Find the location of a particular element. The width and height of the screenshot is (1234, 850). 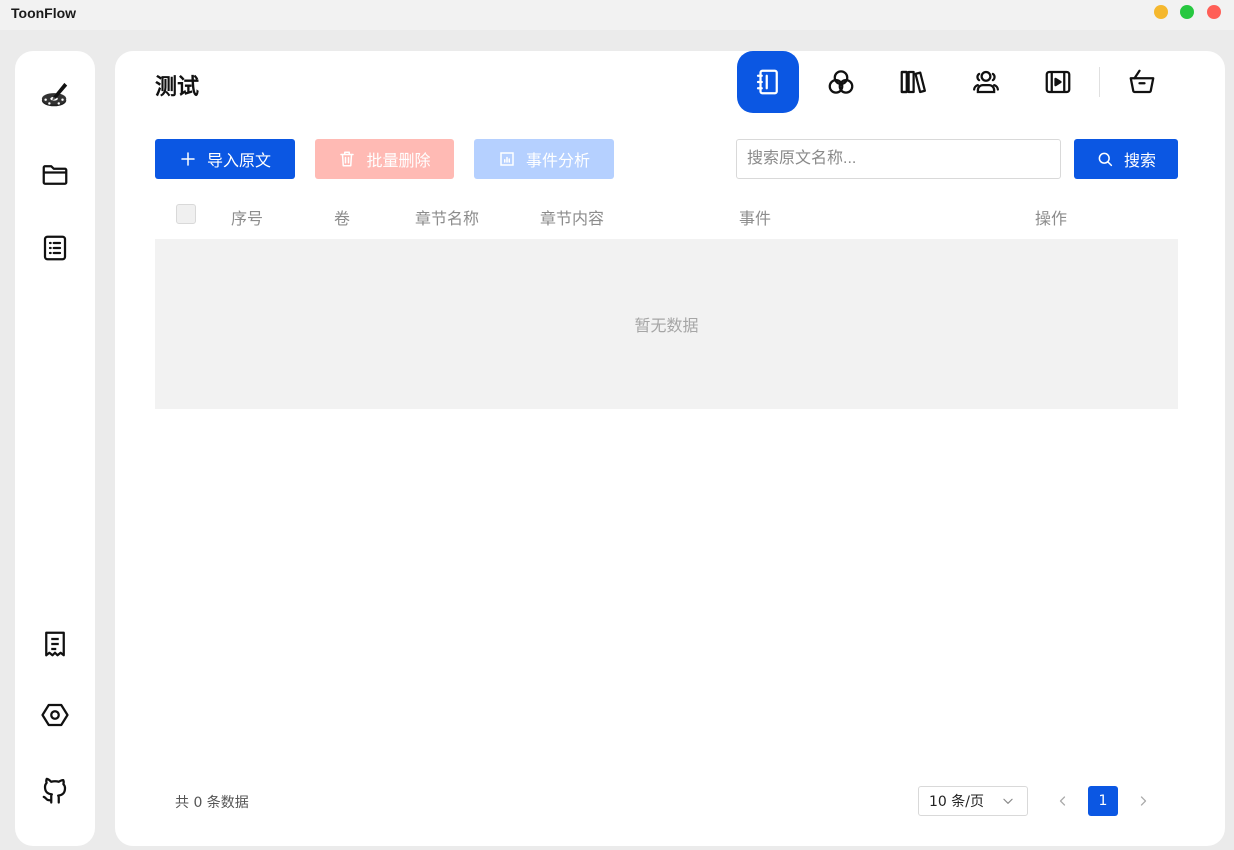

title-bar: ToonFlow is located at coordinates (617, 15).